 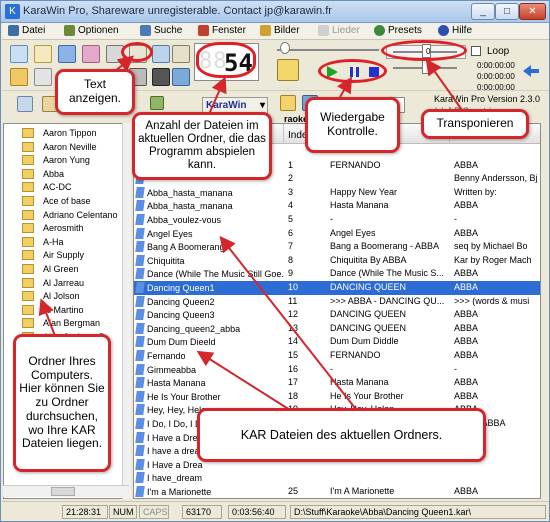 I want to click on table-row: Dum Dum Dieeld 14 Dum Dum Diddle ABBA, so click(x=337, y=342).